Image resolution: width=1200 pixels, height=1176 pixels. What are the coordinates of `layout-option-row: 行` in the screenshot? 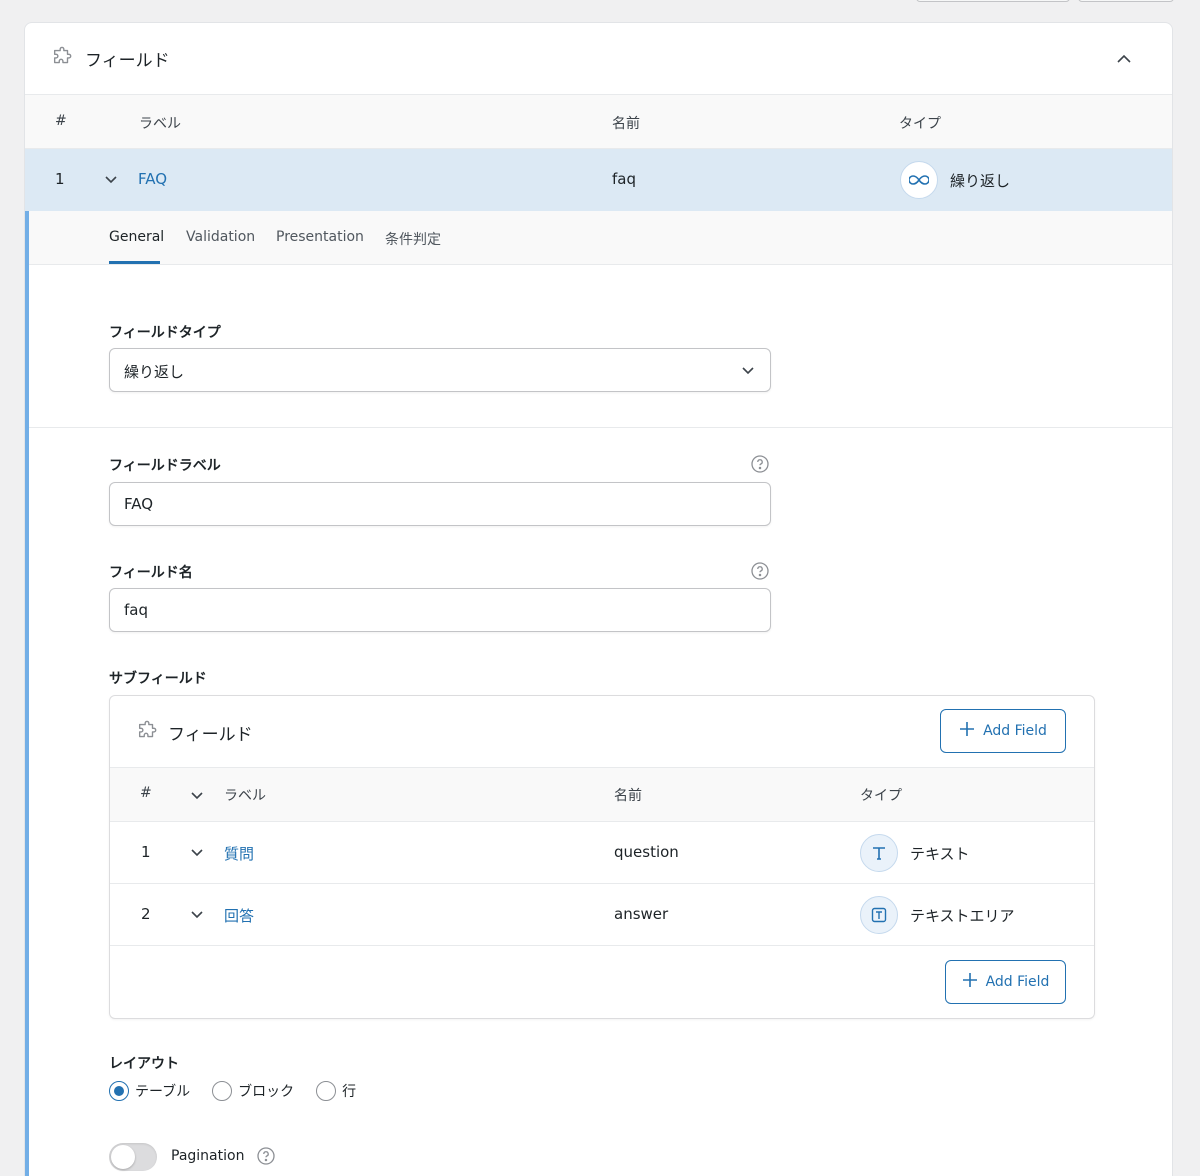 It's located at (336, 1091).